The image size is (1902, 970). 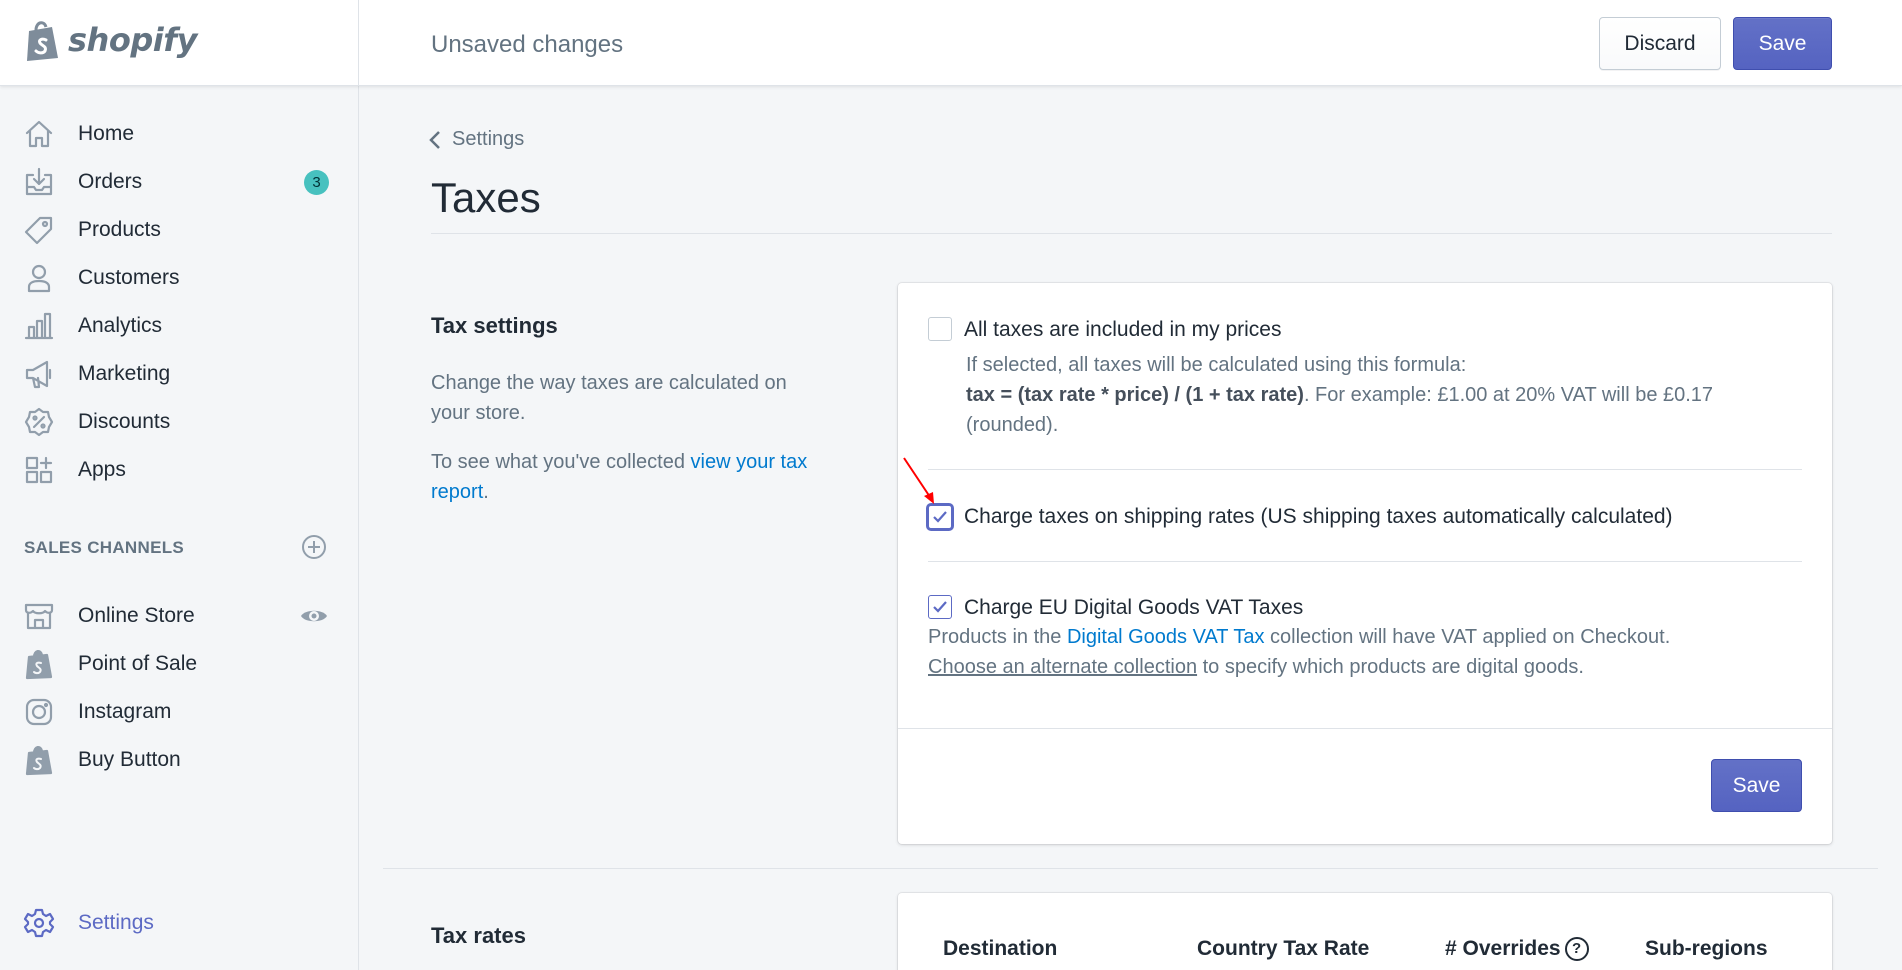 I want to click on annotation-arrow, so click(x=918, y=480).